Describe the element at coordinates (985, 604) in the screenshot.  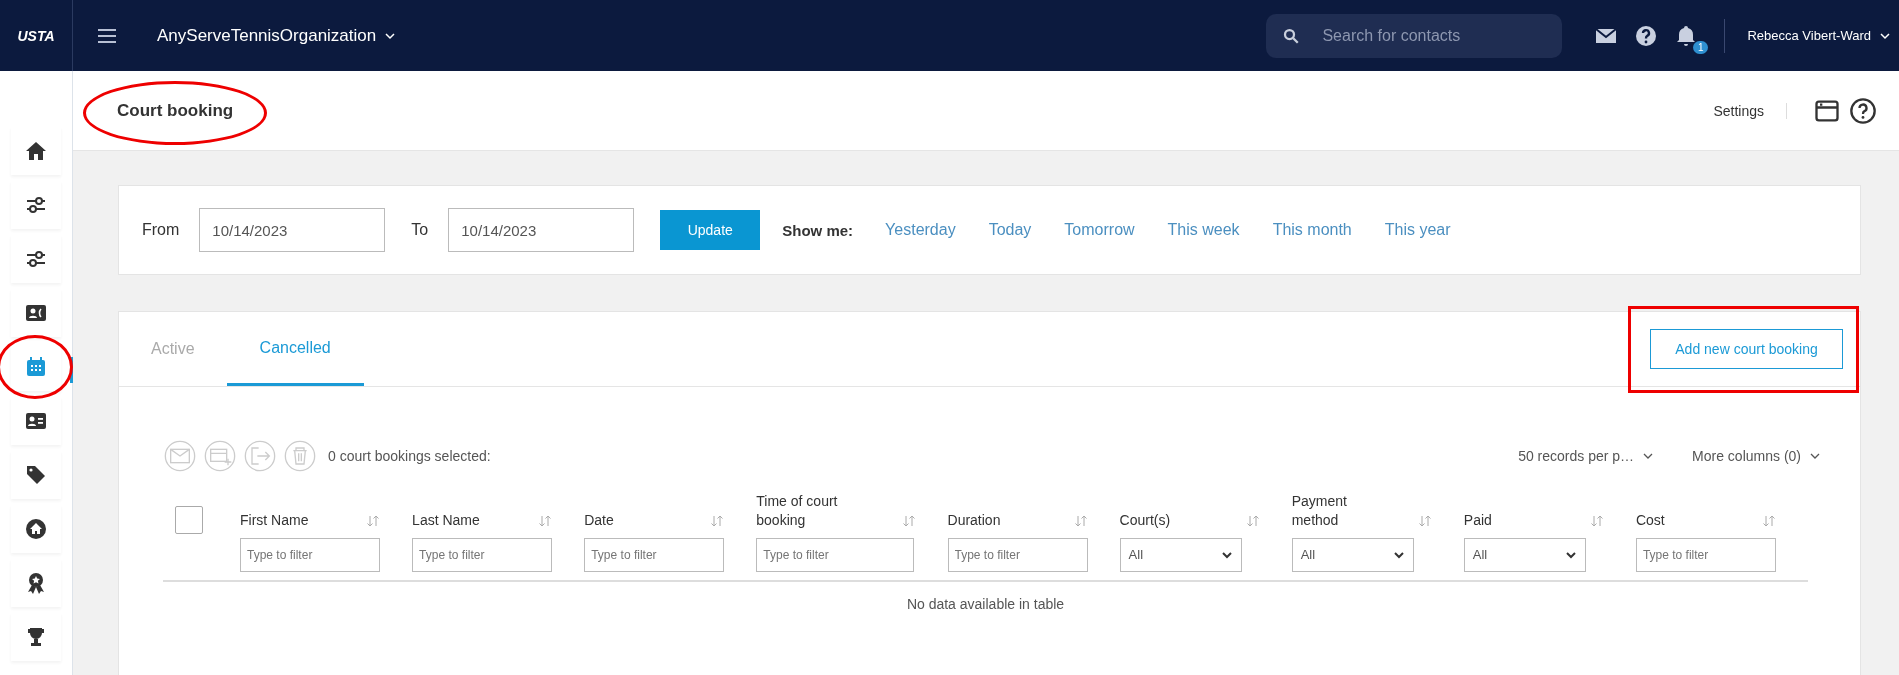
I see `empty-table-message: No data available in table` at that location.